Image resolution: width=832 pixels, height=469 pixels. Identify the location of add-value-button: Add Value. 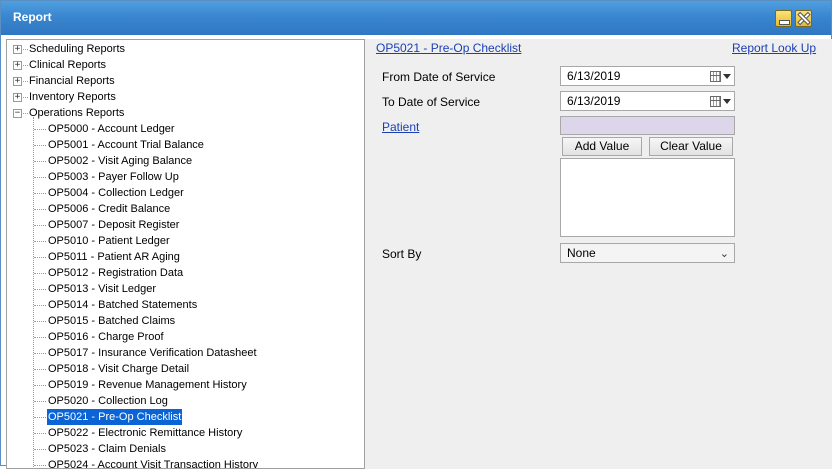
(602, 146).